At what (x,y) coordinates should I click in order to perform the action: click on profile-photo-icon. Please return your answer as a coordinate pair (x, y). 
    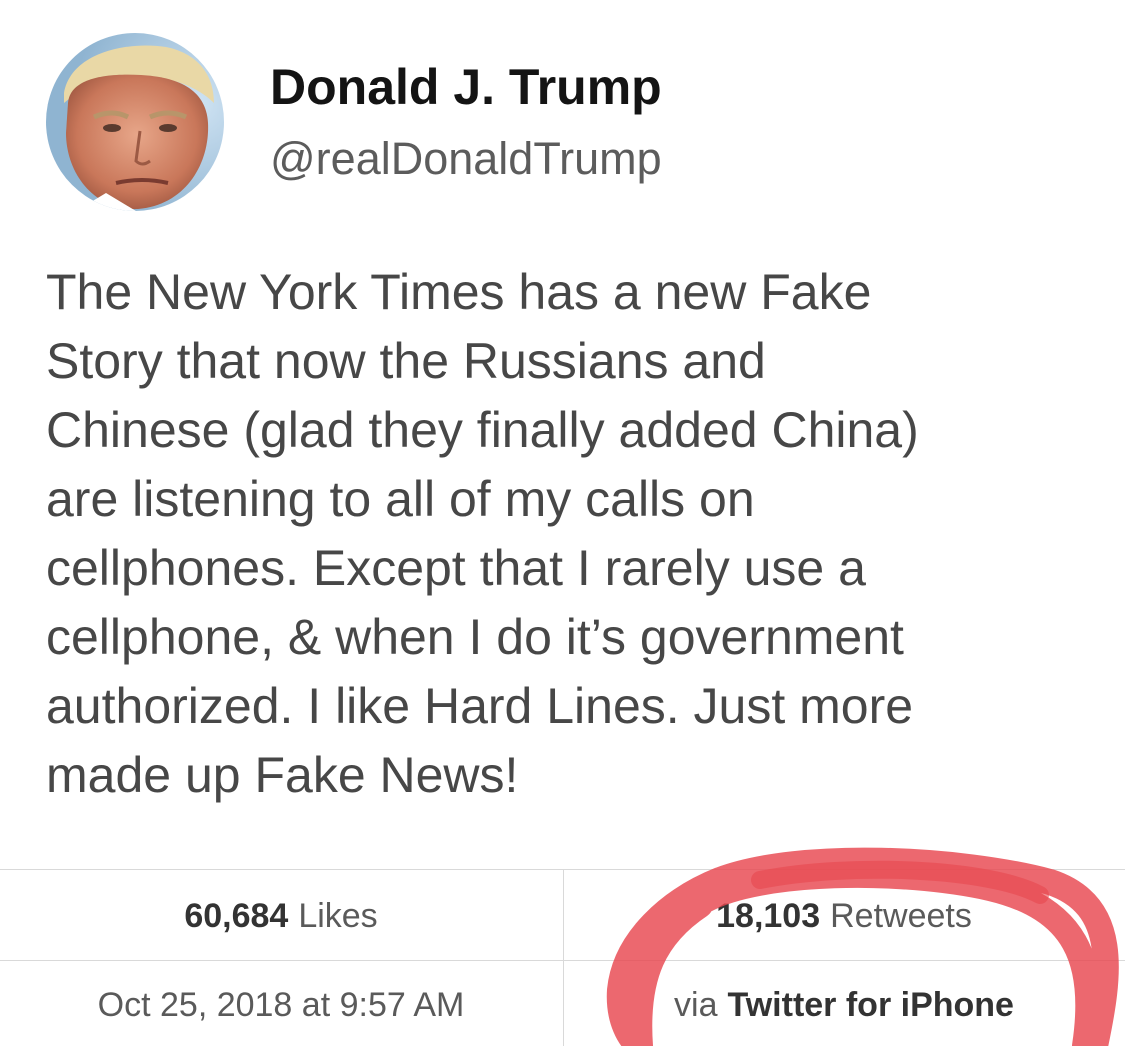
    Looking at the image, I should click on (135, 122).